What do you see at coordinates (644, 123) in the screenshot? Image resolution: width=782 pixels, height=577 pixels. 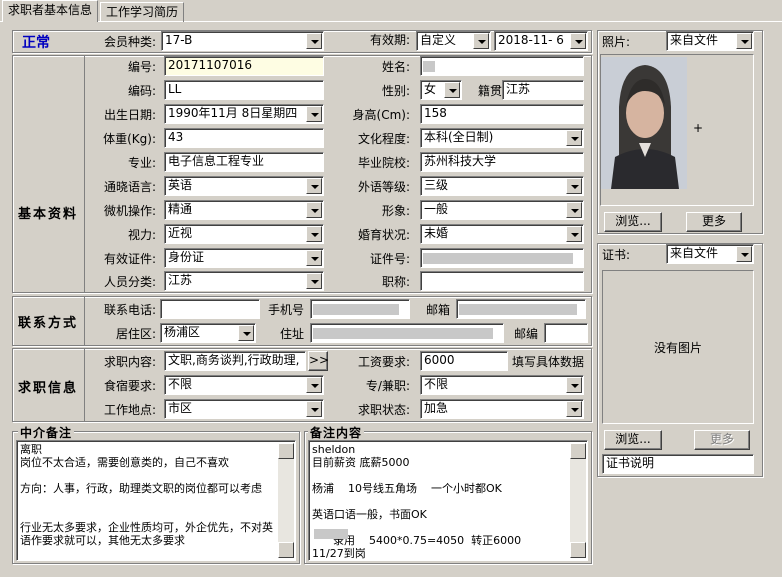 I see `applicant-photo` at bounding box center [644, 123].